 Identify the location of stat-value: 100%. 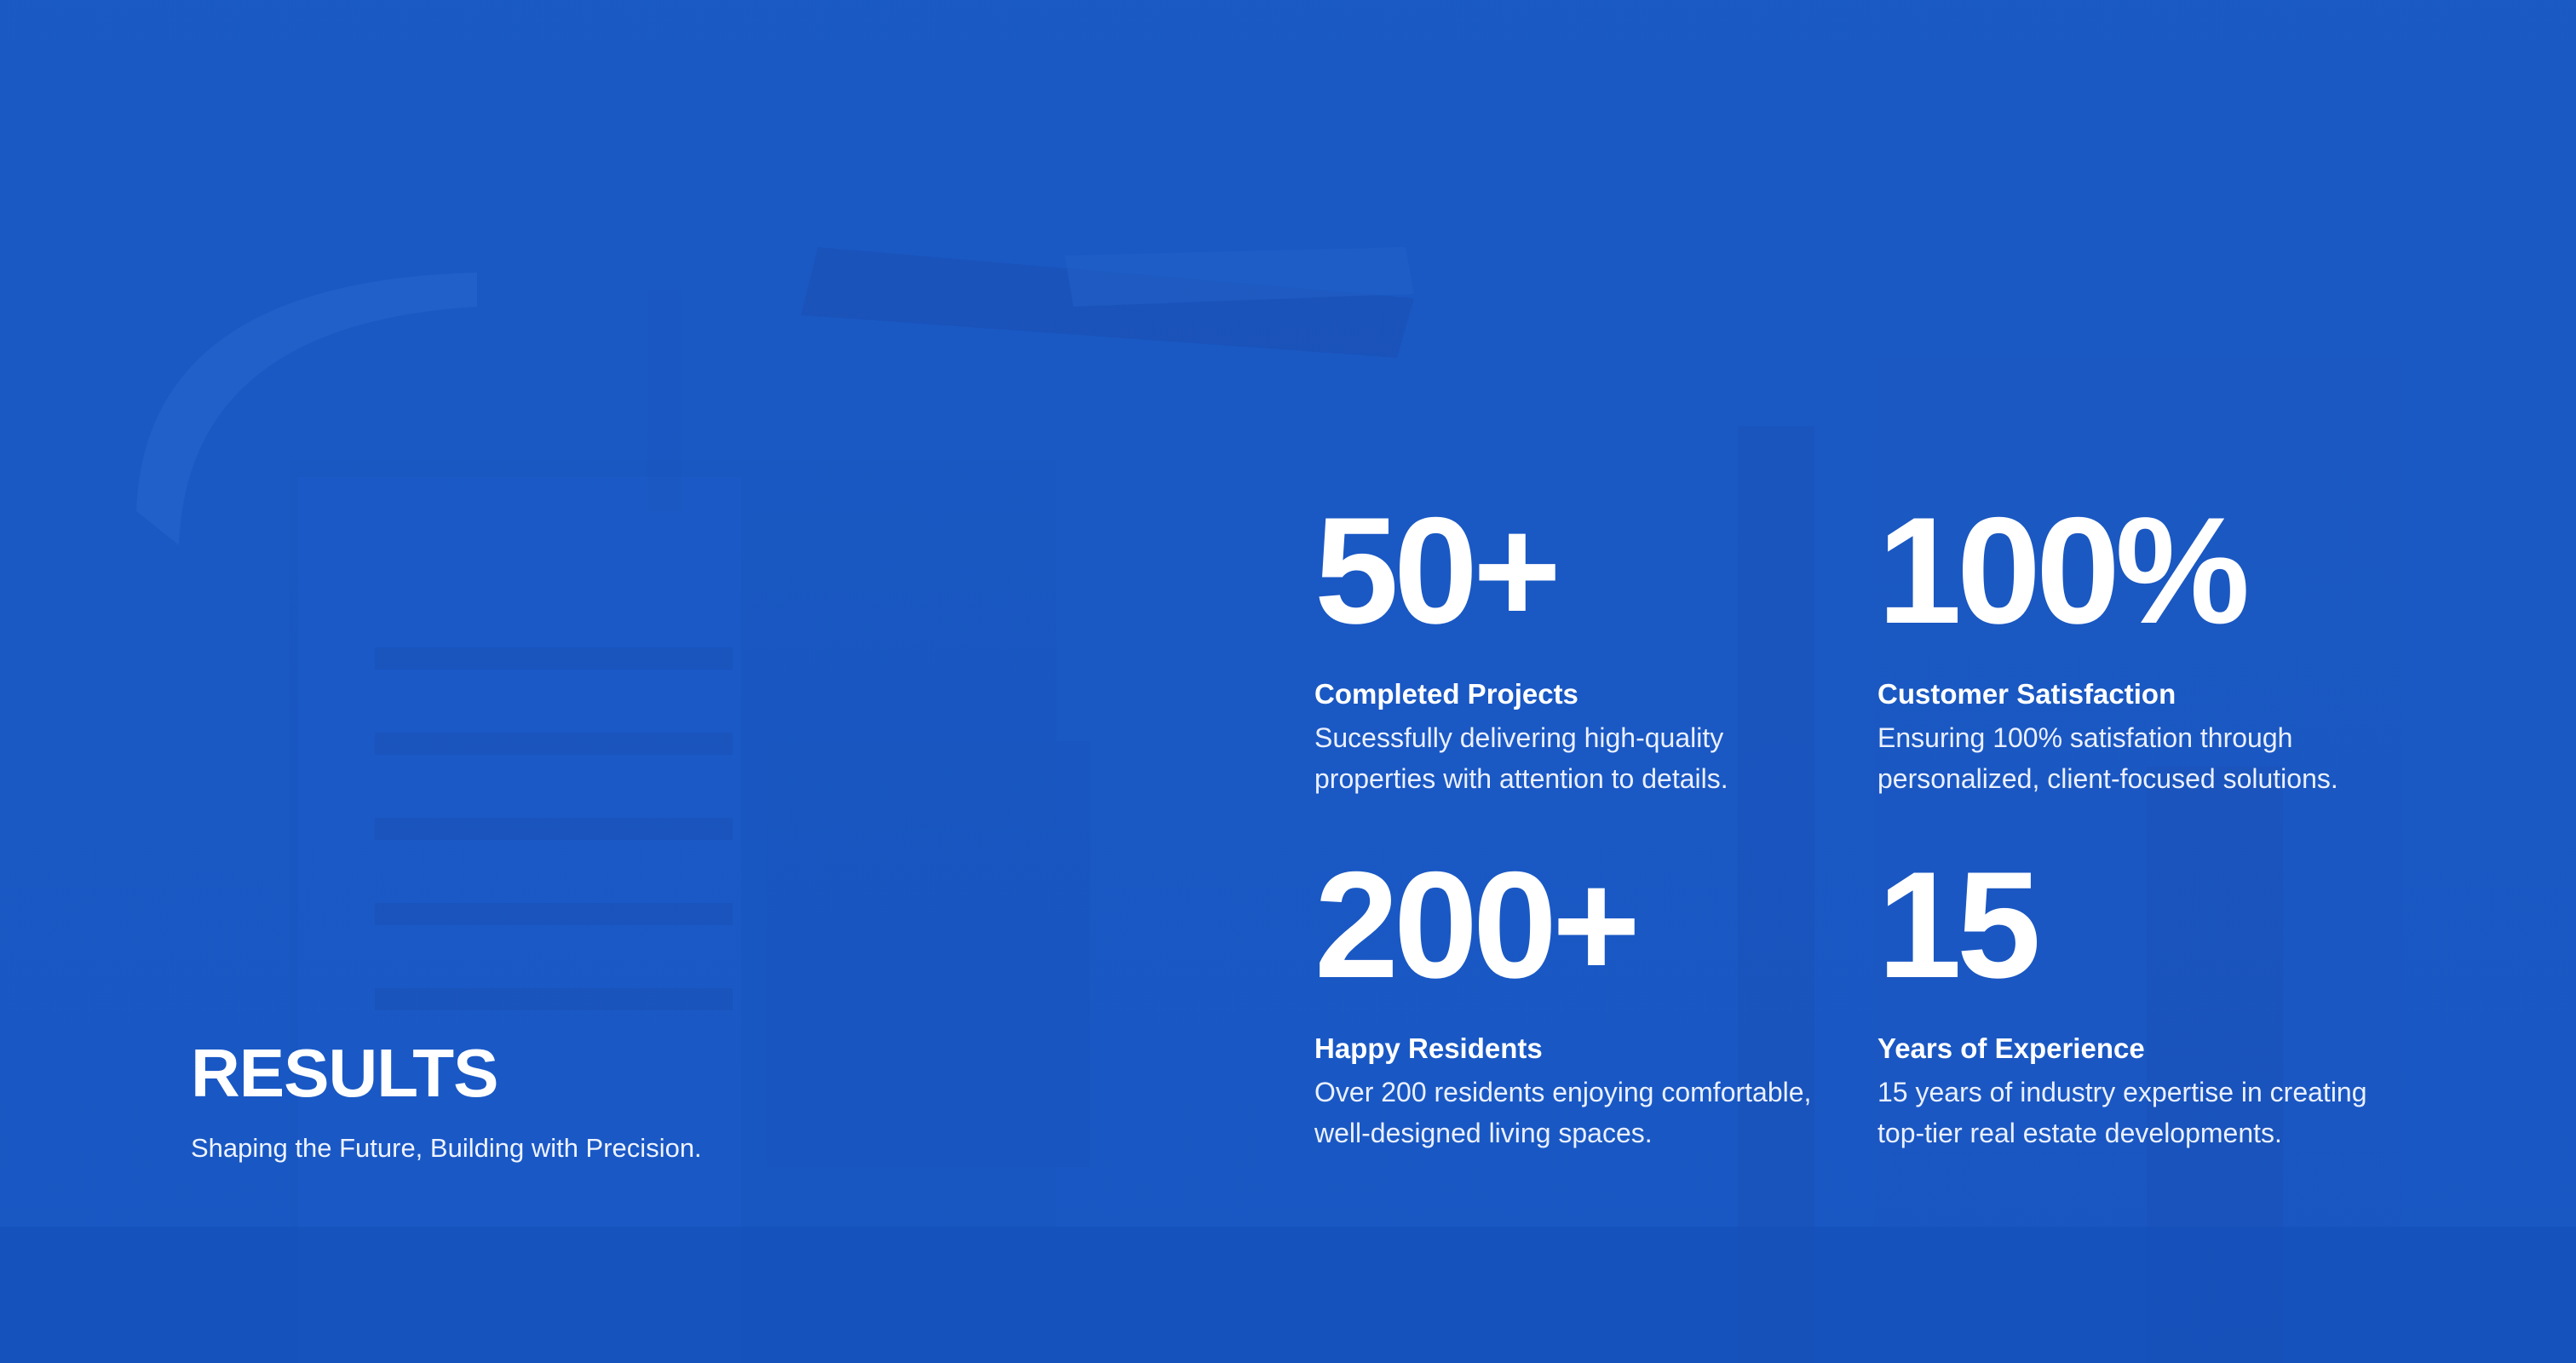
(2063, 571).